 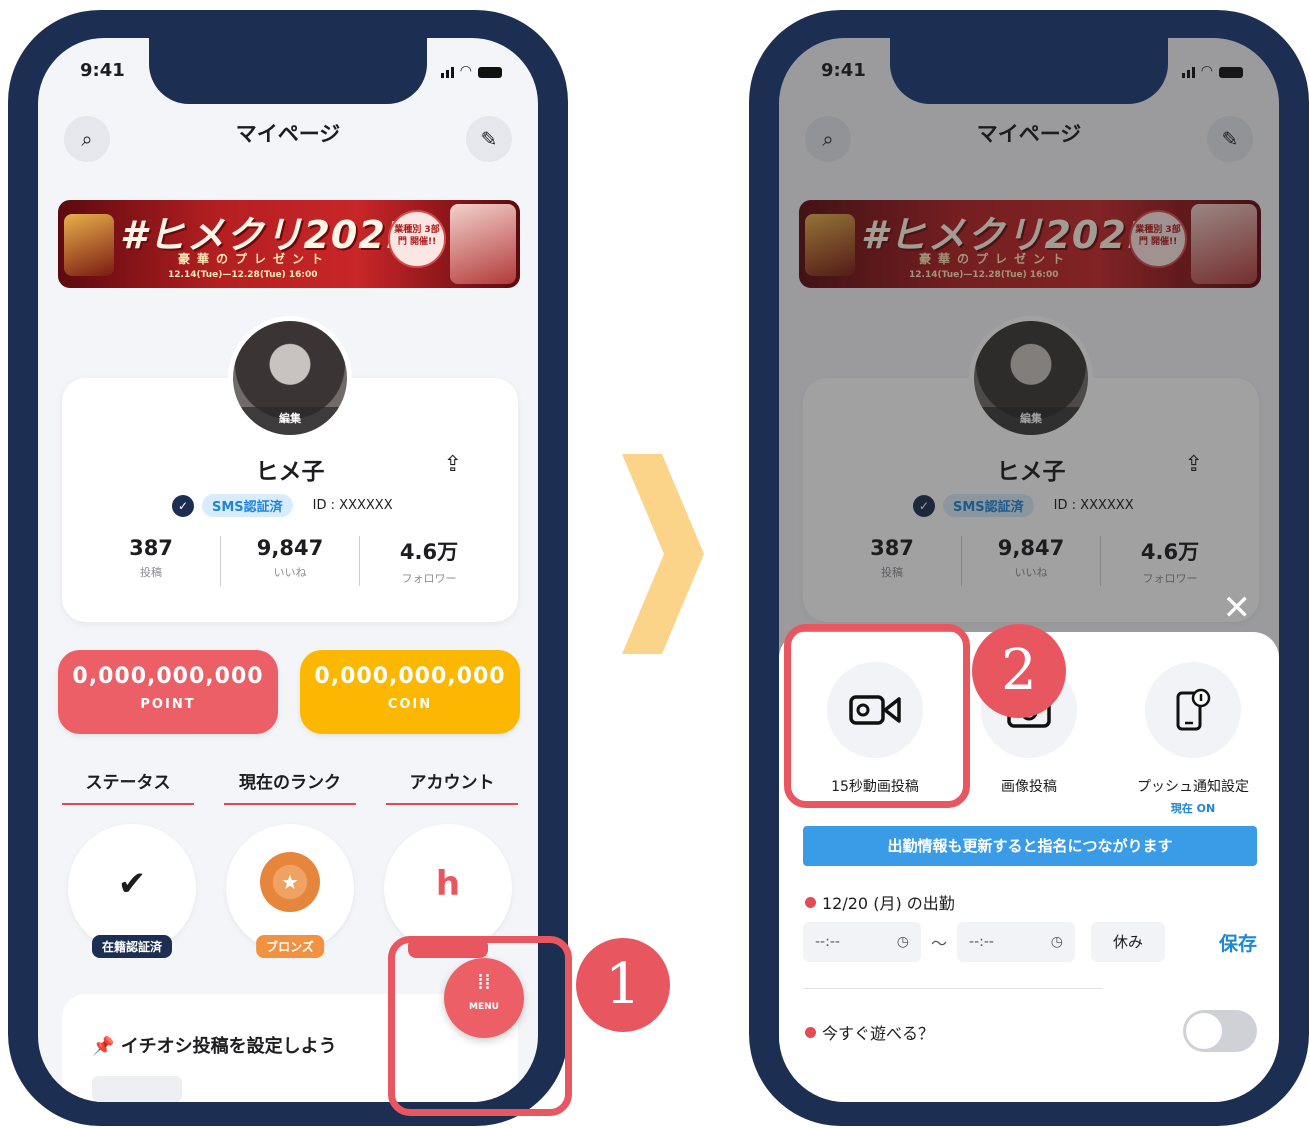 I want to click on available-now-text: 今すぐ遊べる？, so click(x=878, y=1033).